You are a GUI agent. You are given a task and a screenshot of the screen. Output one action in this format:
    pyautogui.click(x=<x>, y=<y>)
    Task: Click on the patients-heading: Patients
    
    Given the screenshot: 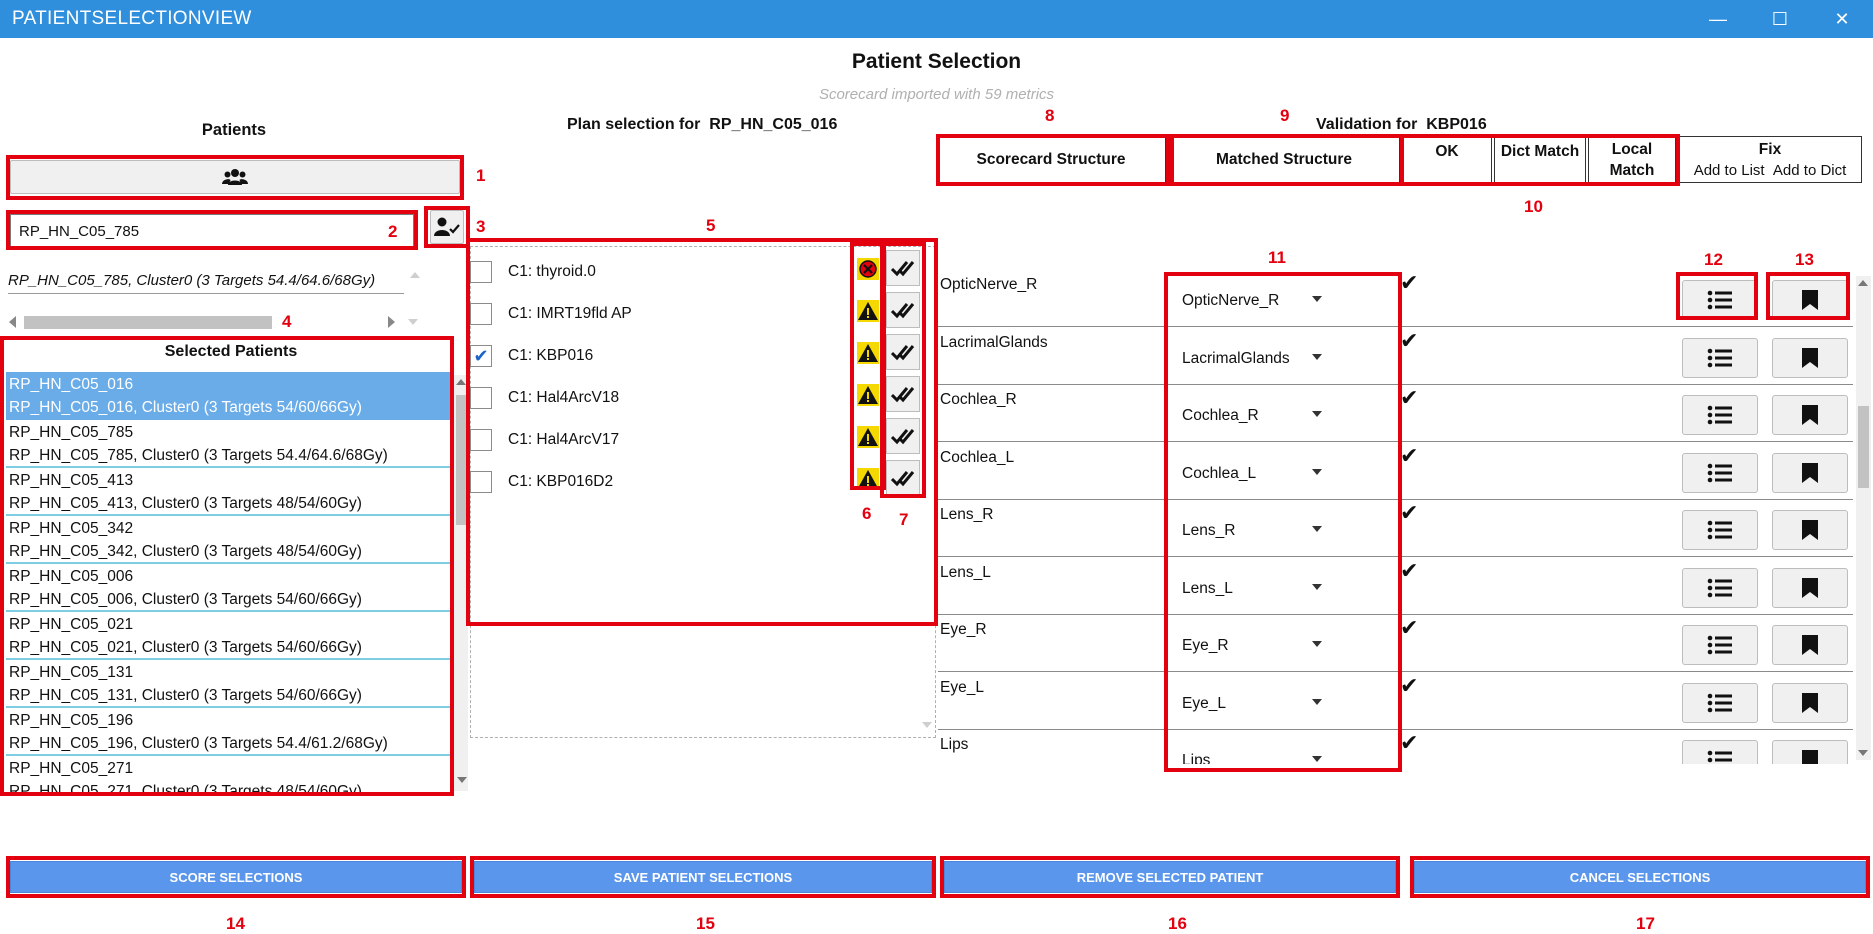 What is the action you would take?
    pyautogui.click(x=234, y=130)
    